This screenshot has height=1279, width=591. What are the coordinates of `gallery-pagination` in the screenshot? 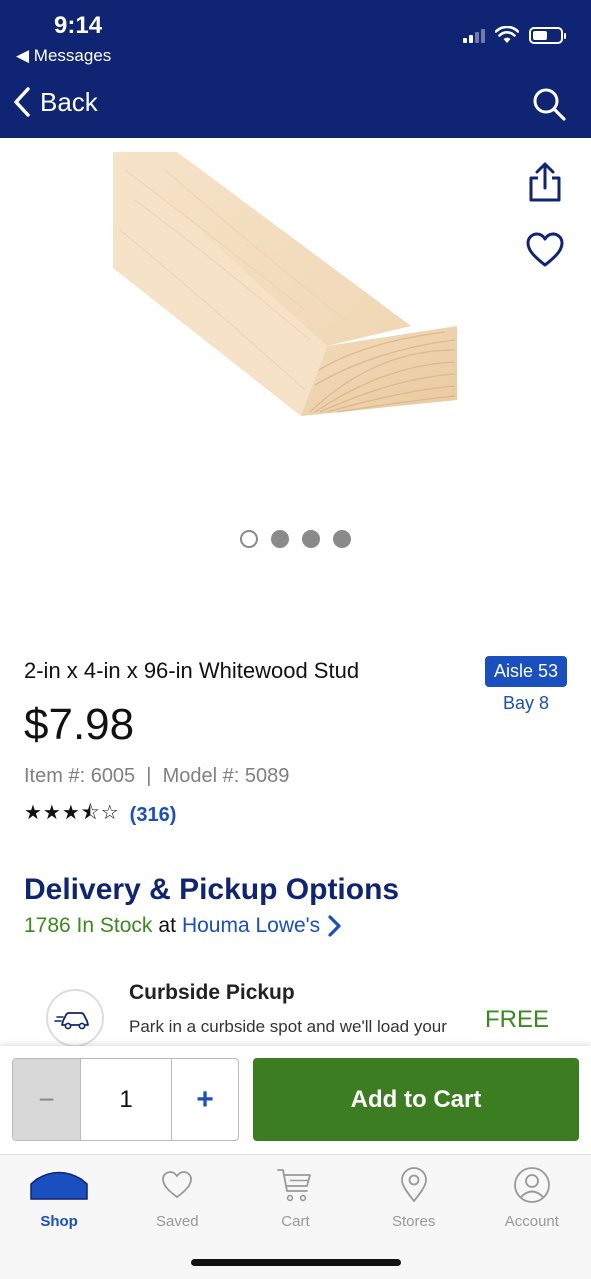 It's located at (295, 539).